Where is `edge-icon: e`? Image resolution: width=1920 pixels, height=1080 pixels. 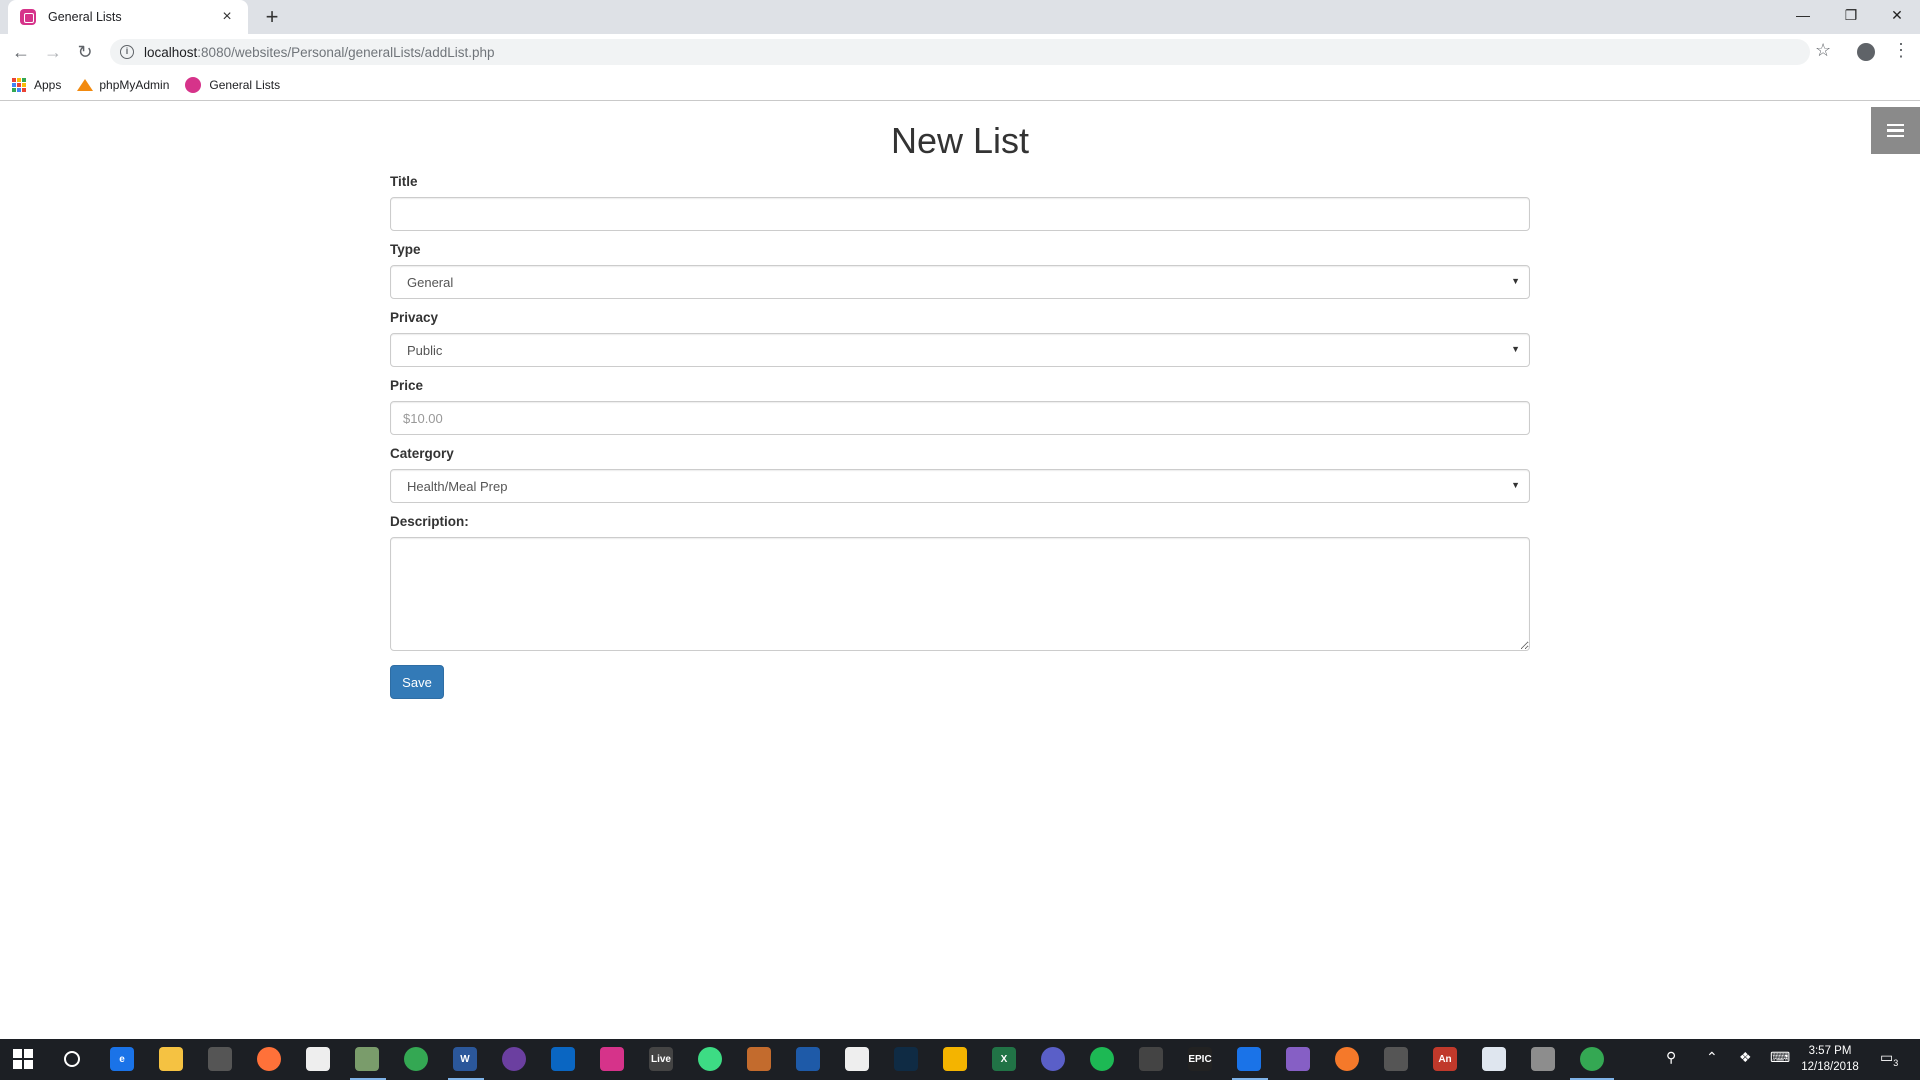 edge-icon: e is located at coordinates (122, 1059).